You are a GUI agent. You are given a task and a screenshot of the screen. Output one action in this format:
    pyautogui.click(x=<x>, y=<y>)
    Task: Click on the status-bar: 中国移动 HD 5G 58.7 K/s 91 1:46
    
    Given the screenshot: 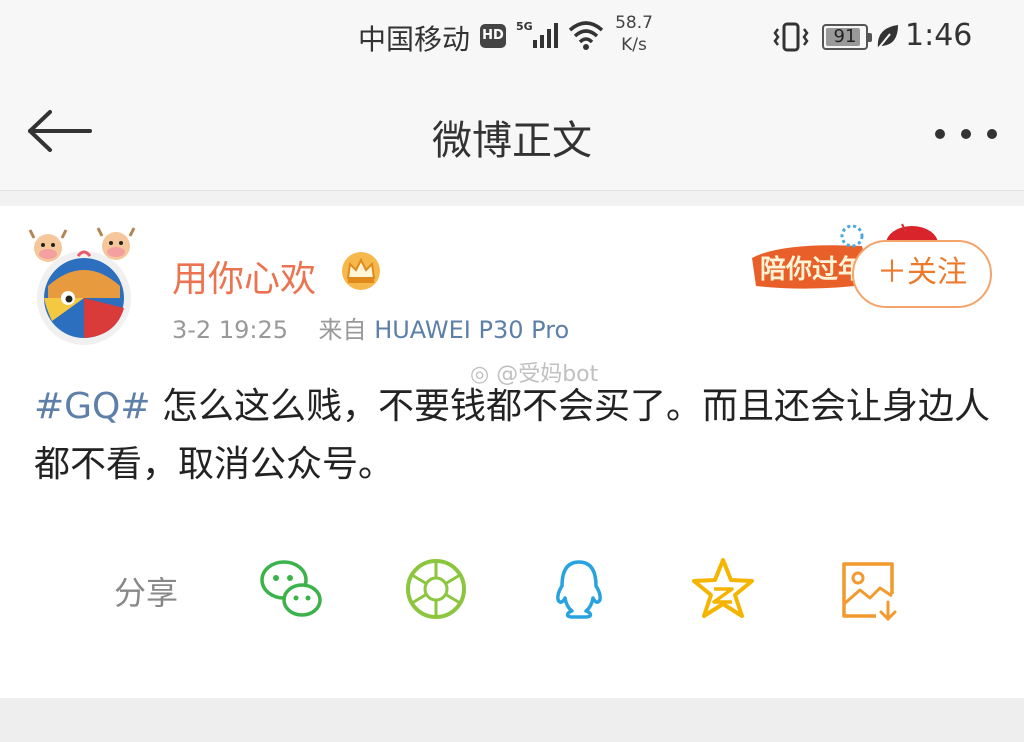 What is the action you would take?
    pyautogui.click(x=512, y=39)
    